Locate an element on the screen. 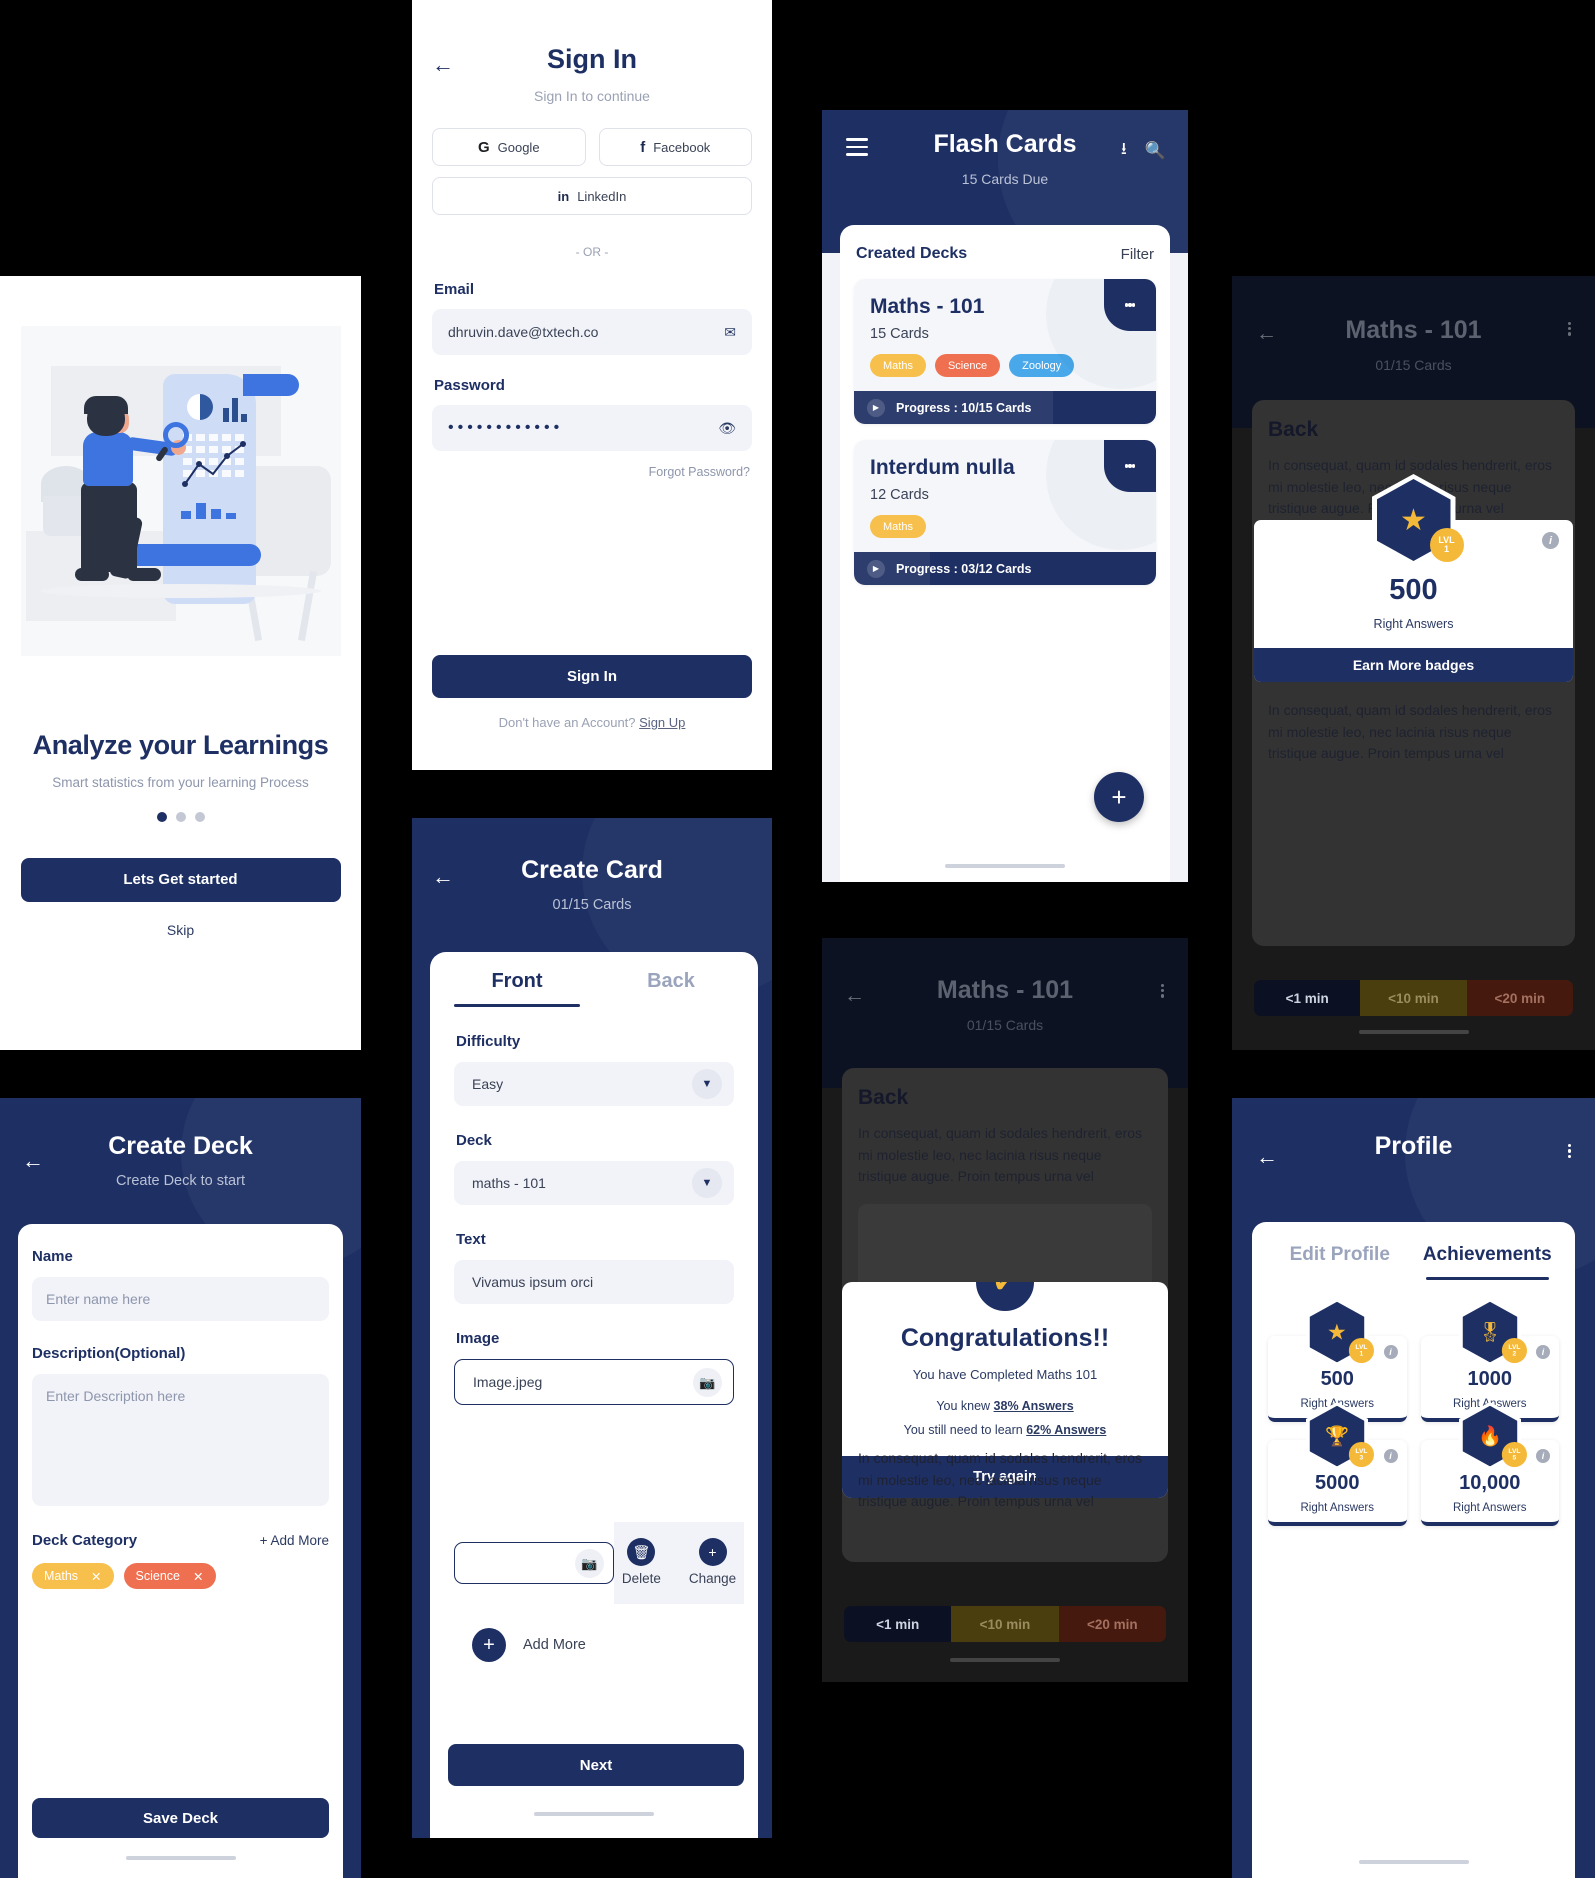 The height and width of the screenshot is (1878, 1595). delete-image-button: 🗑 Delete is located at coordinates (641, 1563).